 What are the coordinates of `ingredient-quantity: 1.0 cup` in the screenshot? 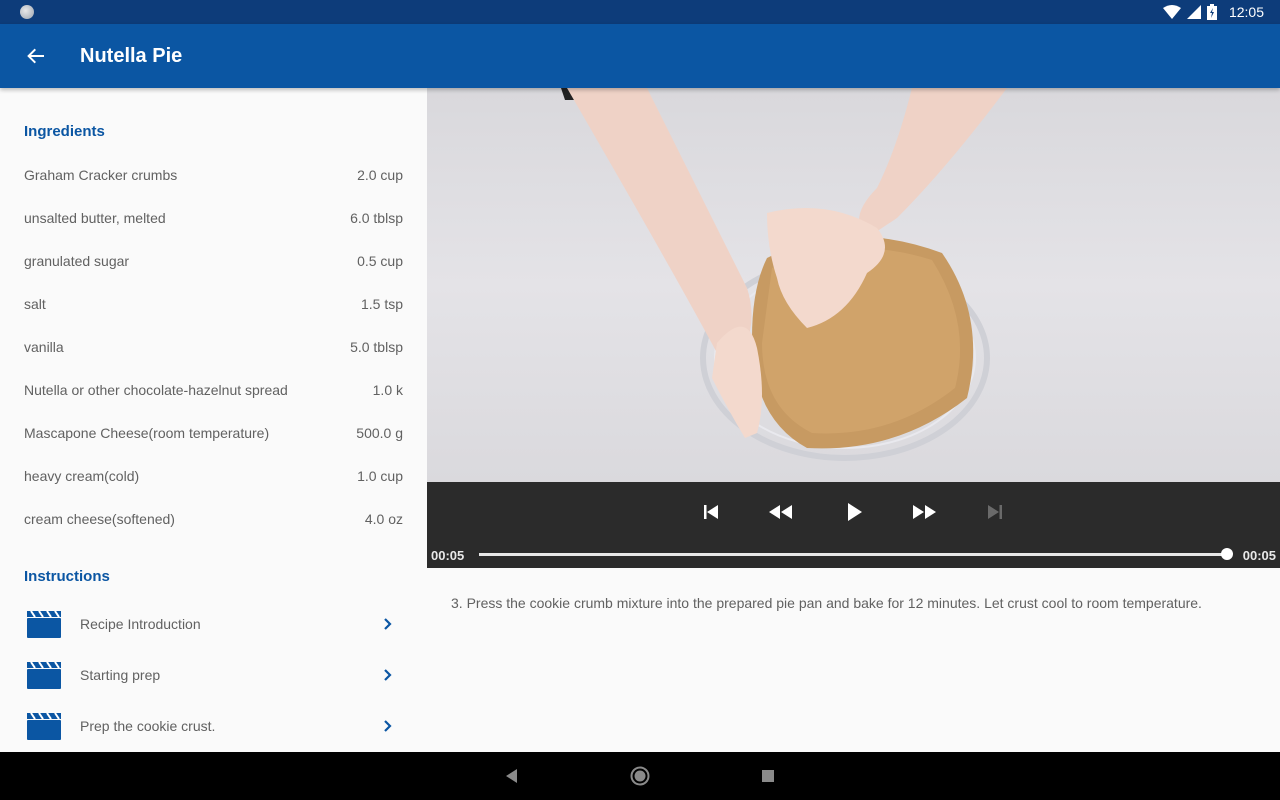 It's located at (380, 476).